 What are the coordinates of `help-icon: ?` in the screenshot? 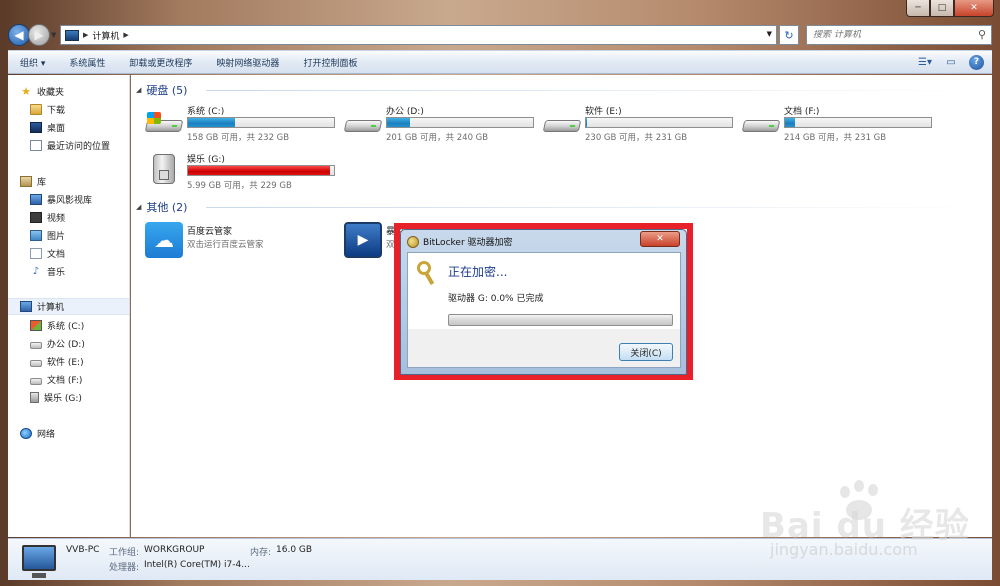 It's located at (976, 62).